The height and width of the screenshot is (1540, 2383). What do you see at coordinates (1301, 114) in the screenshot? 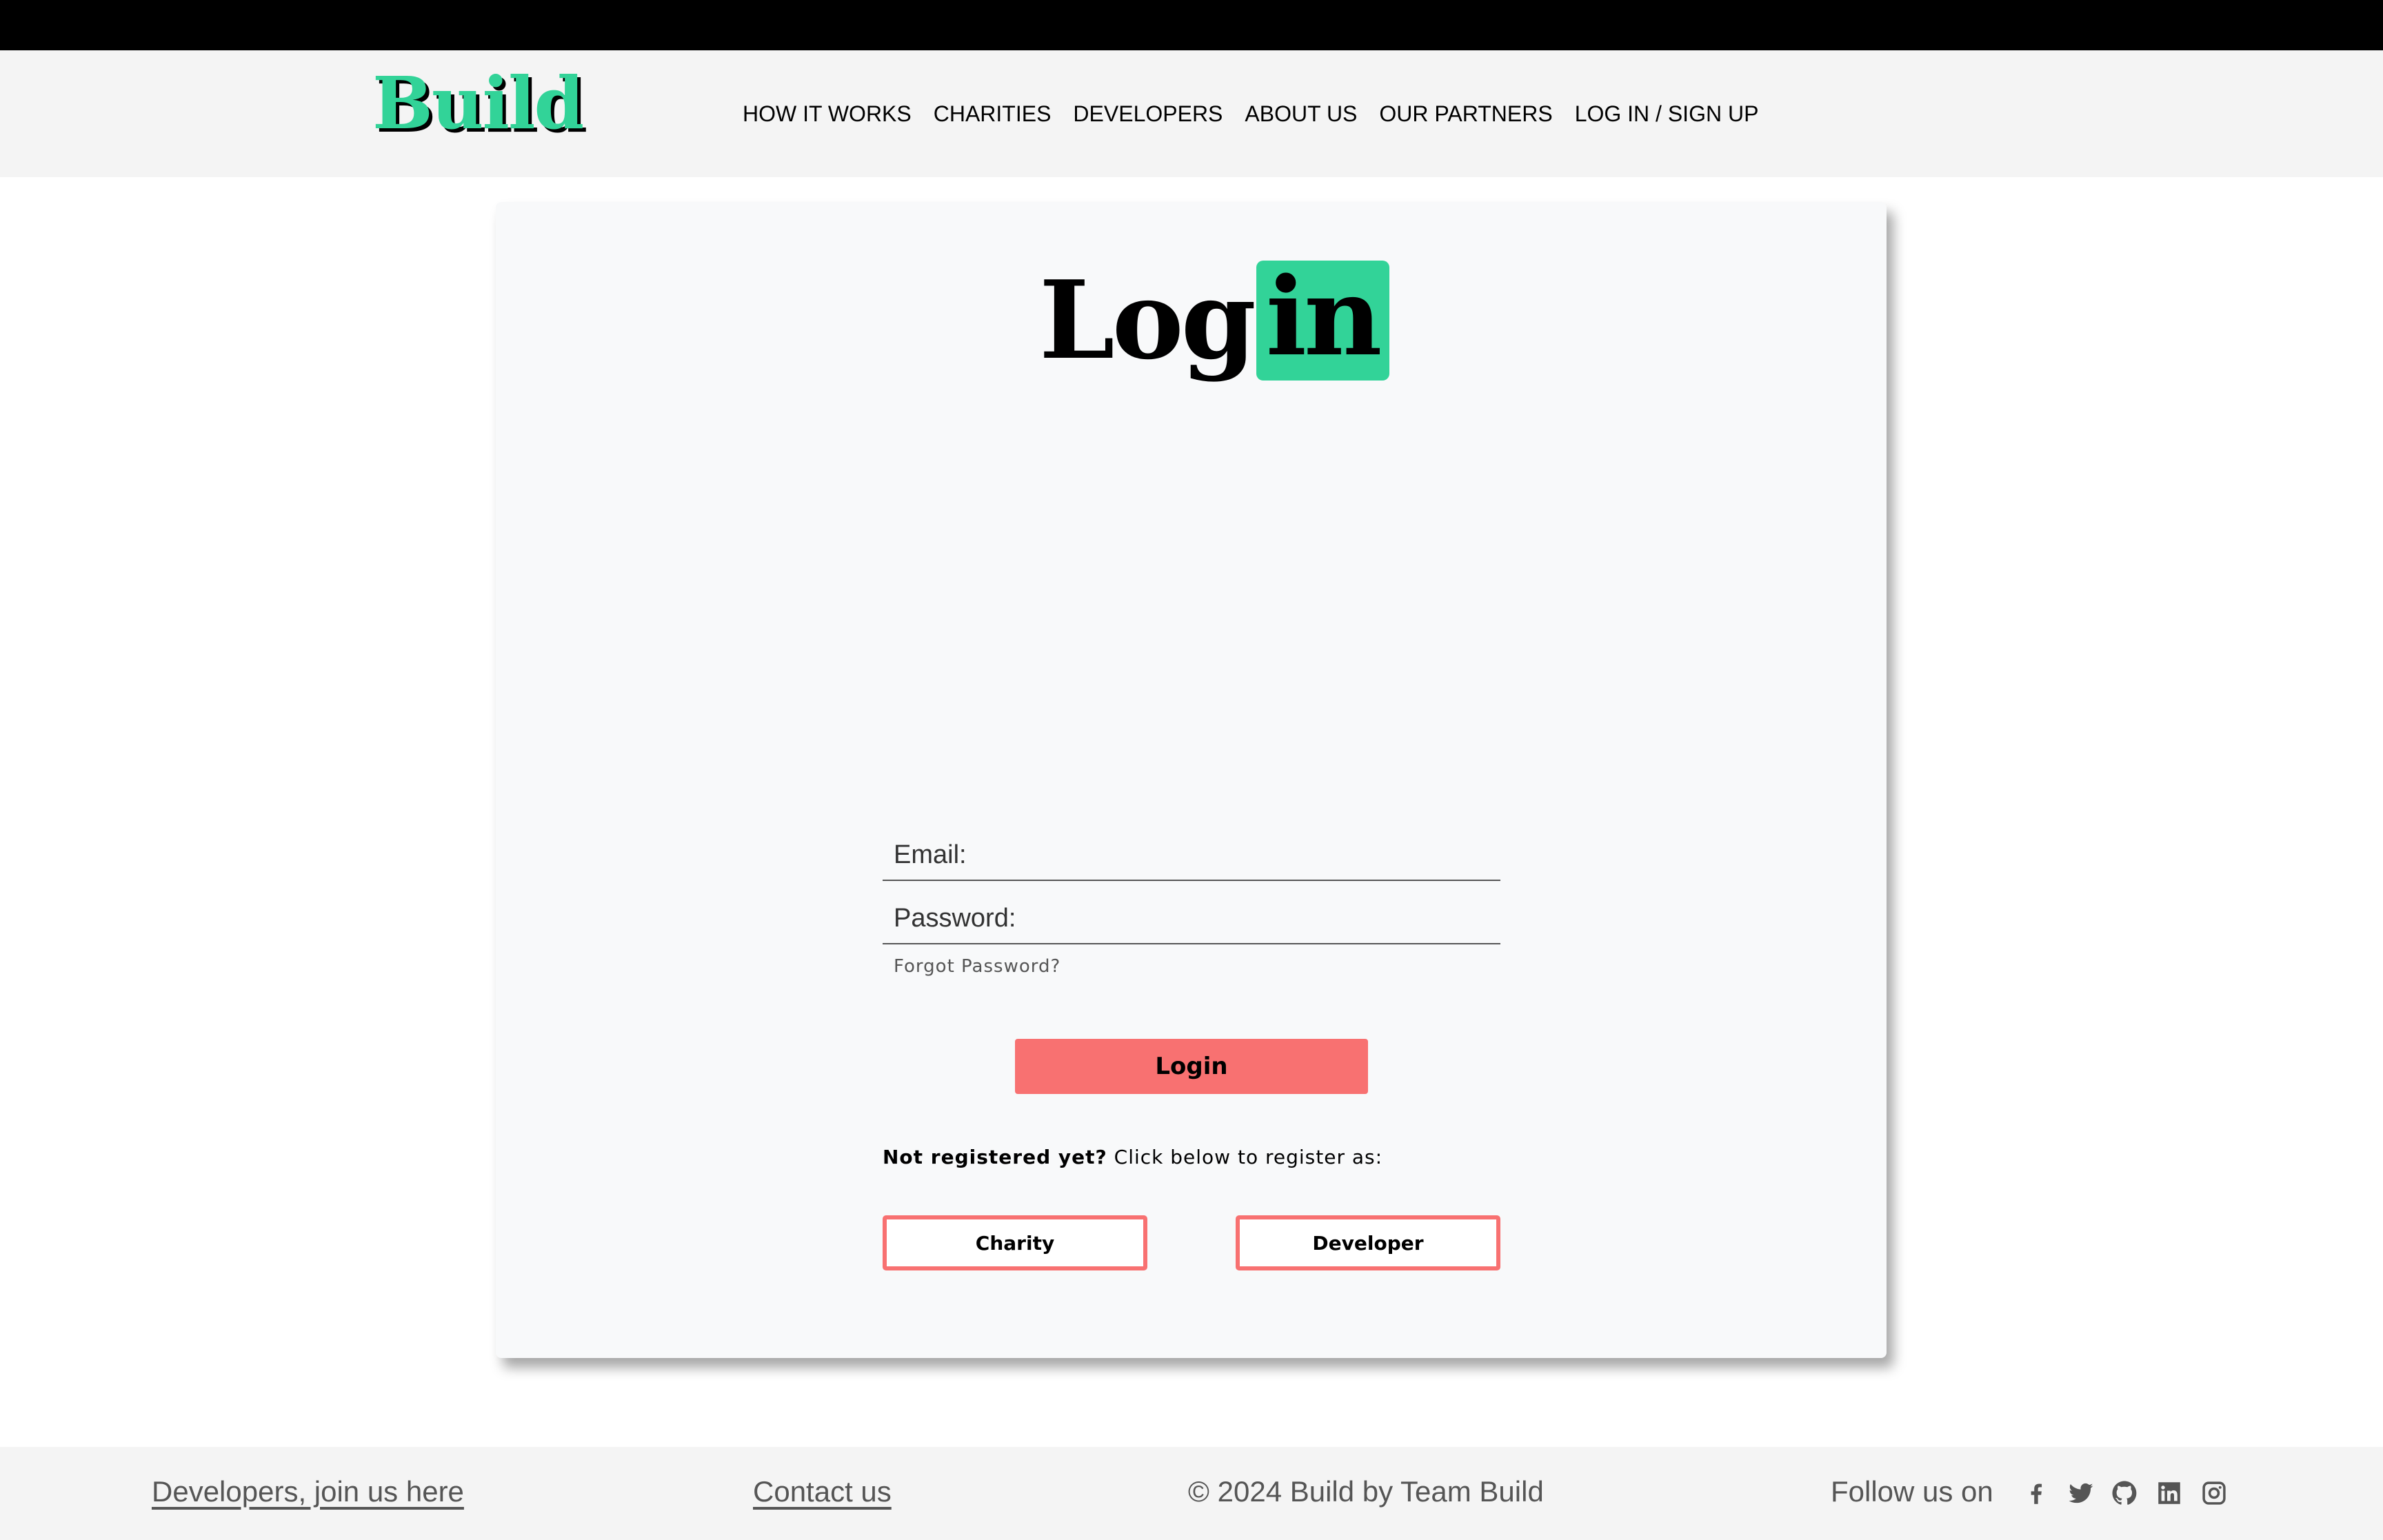
I see `nav-about-us: ABOUT US` at bounding box center [1301, 114].